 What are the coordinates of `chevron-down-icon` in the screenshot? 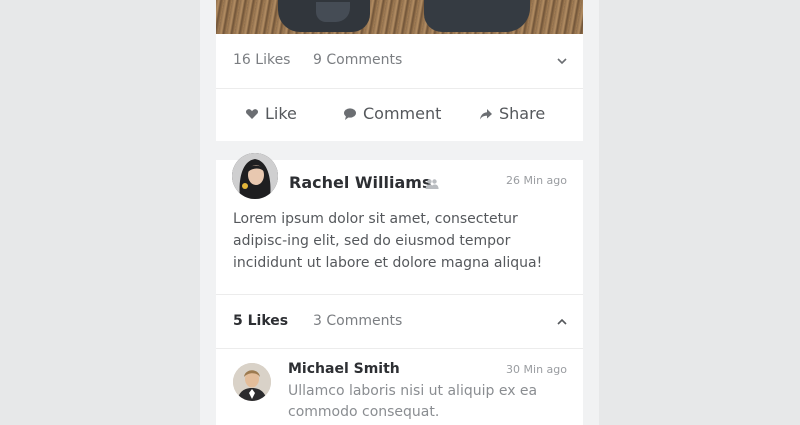 It's located at (562, 61).